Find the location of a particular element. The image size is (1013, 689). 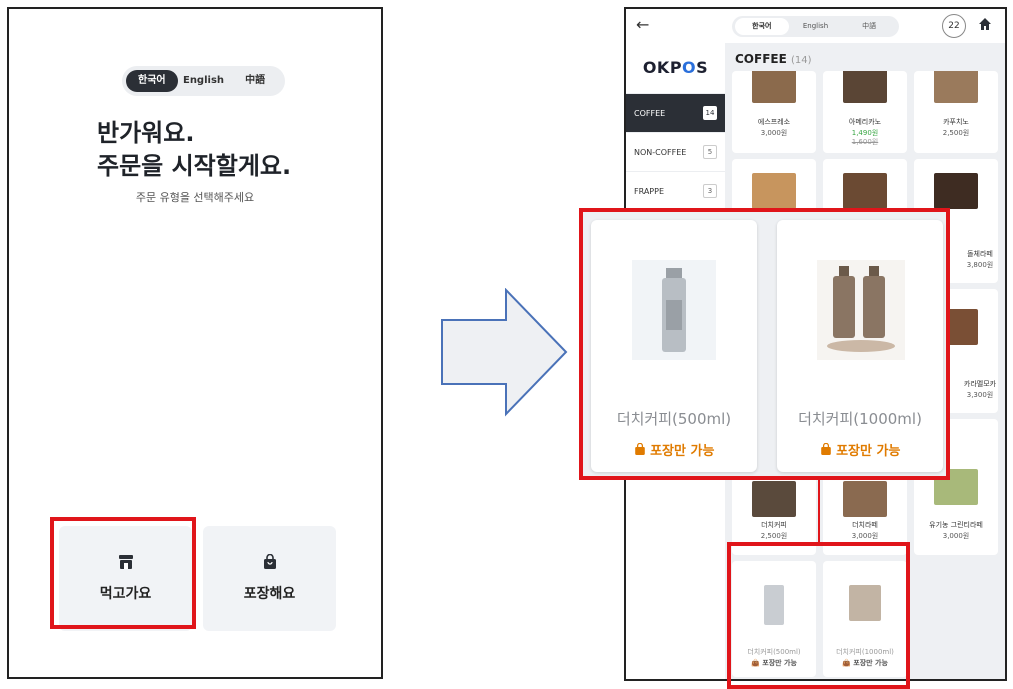

zoom-card-dutch-1000: 더치커피(1000ml) 포장만 가능 is located at coordinates (860, 346).